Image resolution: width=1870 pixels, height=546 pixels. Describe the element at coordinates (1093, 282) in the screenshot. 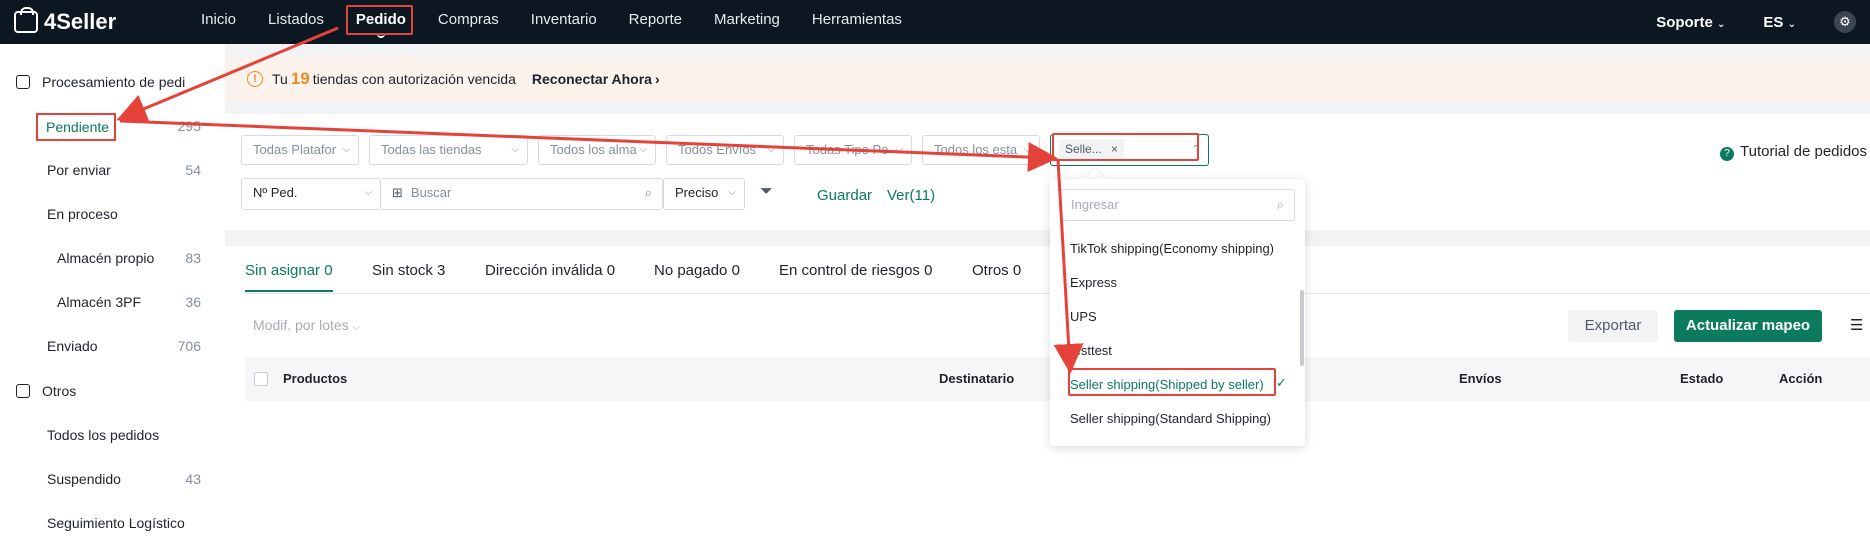

I see `dropdown-option: Express` at that location.